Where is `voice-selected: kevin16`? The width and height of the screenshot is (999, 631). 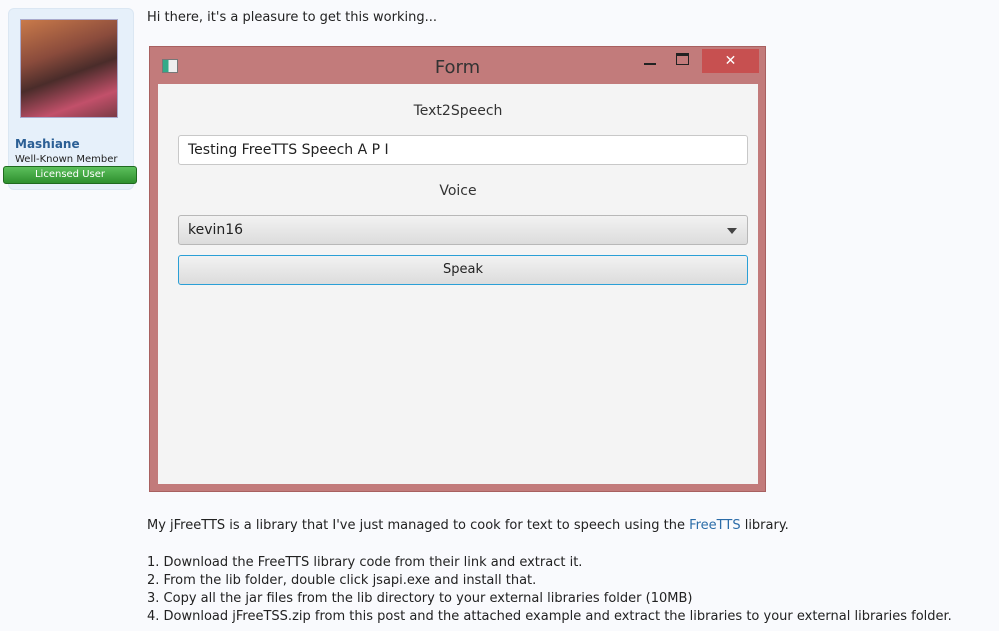
voice-selected: kevin16 is located at coordinates (216, 230).